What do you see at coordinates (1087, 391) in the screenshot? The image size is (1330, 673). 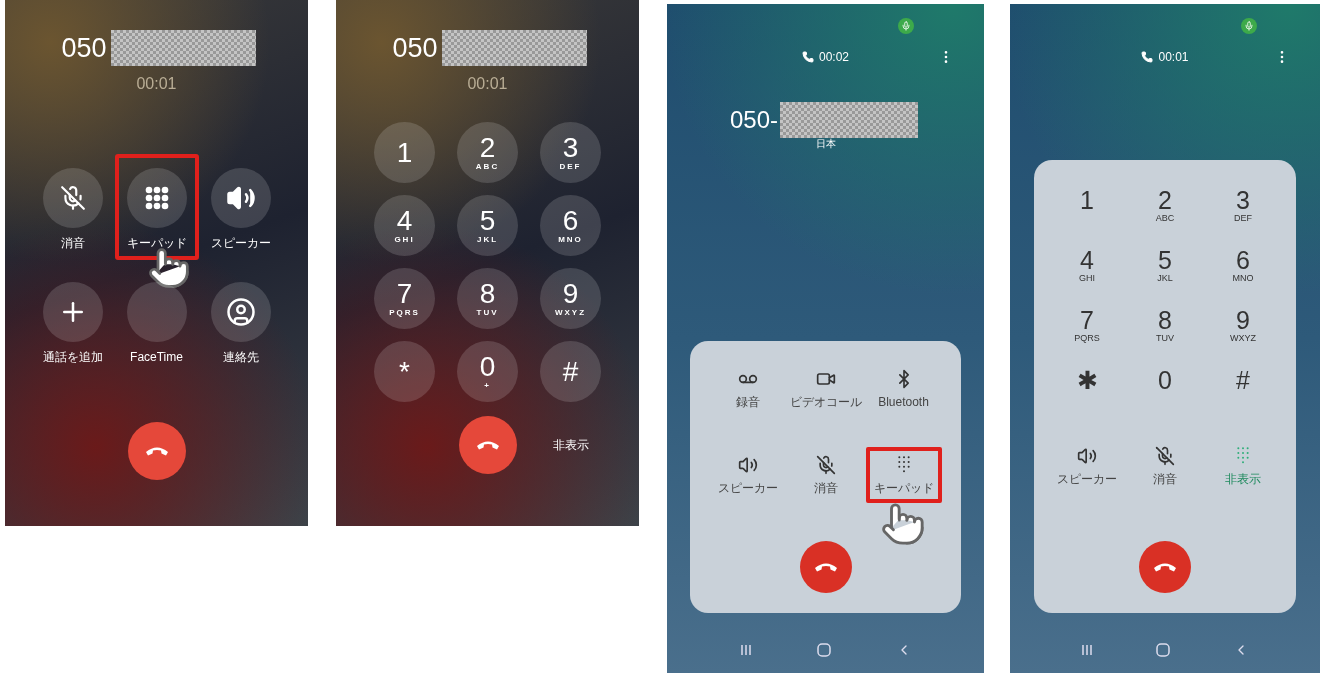 I see `dial-key: ✱` at bounding box center [1087, 391].